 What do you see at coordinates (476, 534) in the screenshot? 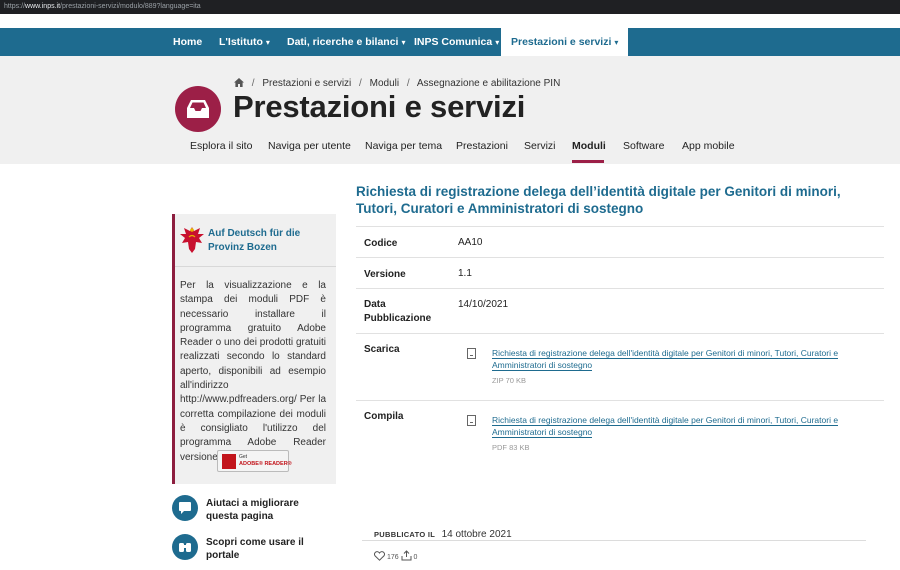
I see `published-date: 14 ottobre 2021` at bounding box center [476, 534].